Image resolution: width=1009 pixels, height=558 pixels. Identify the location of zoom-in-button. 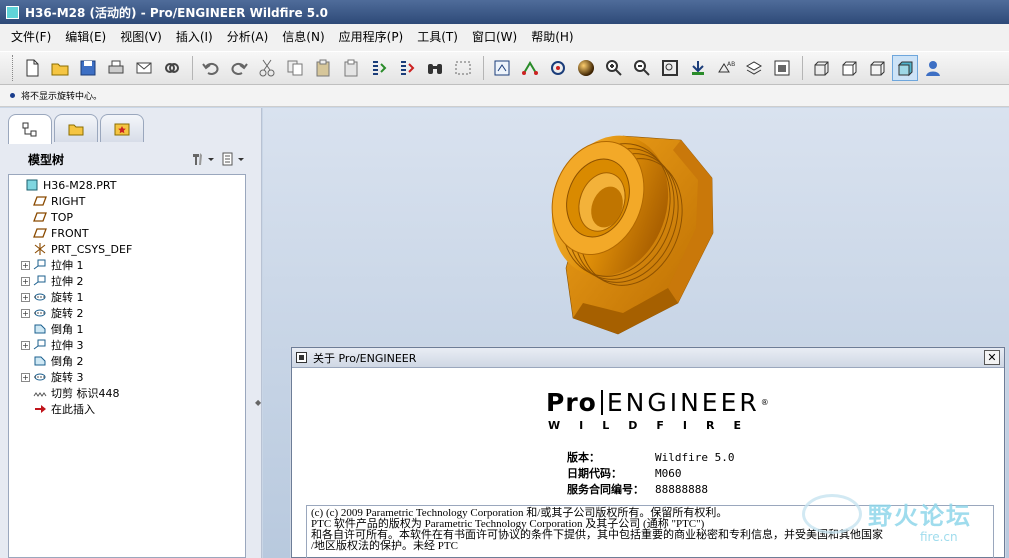
(614, 68).